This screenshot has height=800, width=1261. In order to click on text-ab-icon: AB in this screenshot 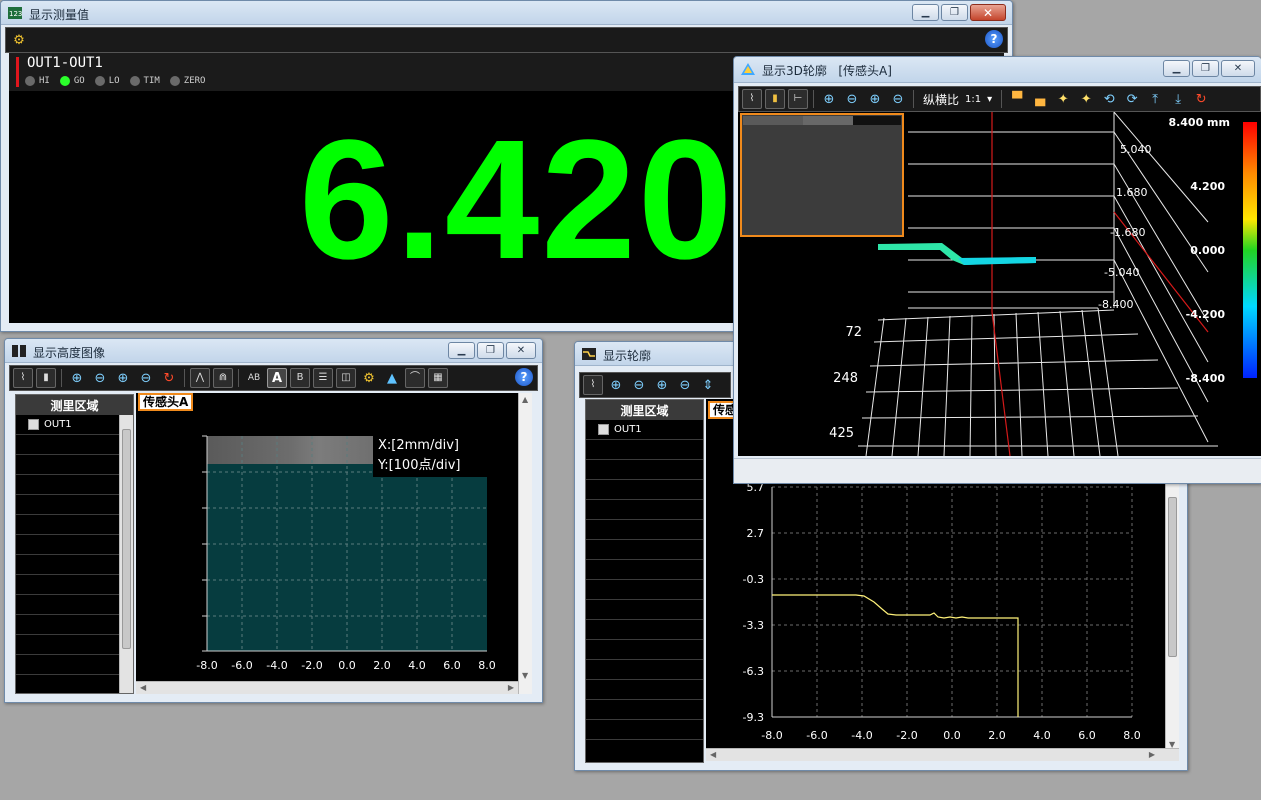, I will do `click(254, 378)`.